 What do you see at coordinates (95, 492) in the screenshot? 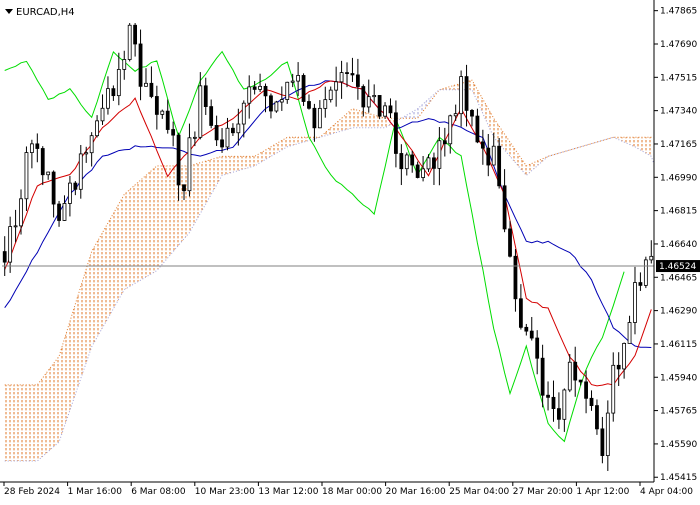
I see `x-tick-label: 1 Mar 16:00` at bounding box center [95, 492].